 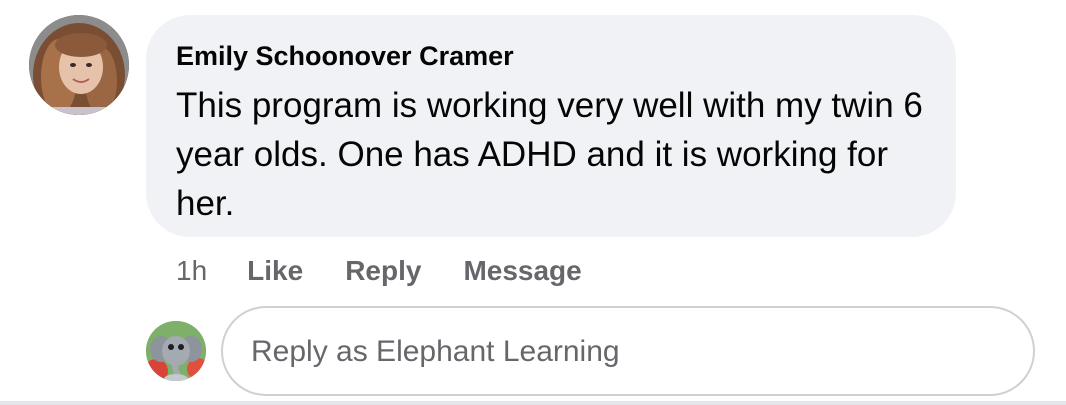 I want to click on commenter-photo-icon, so click(x=79, y=65).